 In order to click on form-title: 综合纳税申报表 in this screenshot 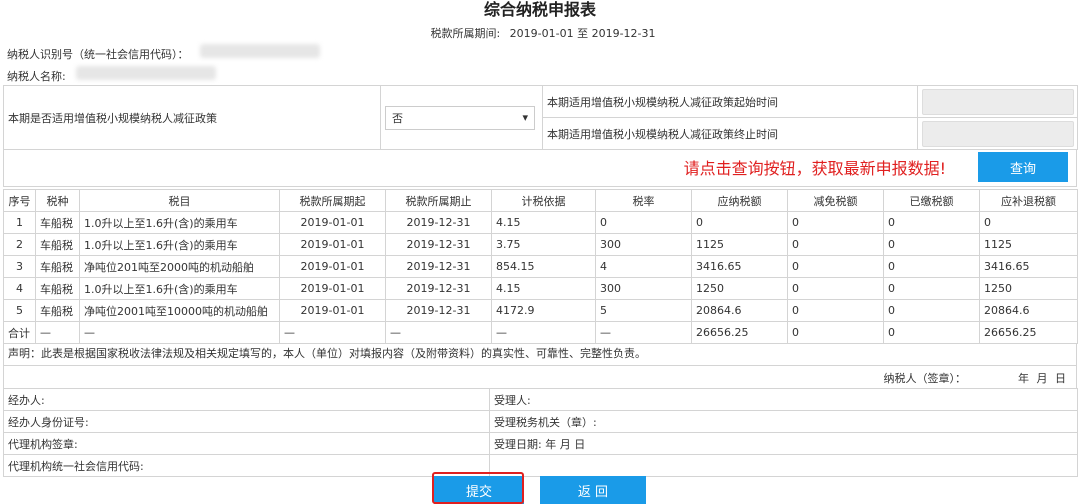, I will do `click(539, 9)`.